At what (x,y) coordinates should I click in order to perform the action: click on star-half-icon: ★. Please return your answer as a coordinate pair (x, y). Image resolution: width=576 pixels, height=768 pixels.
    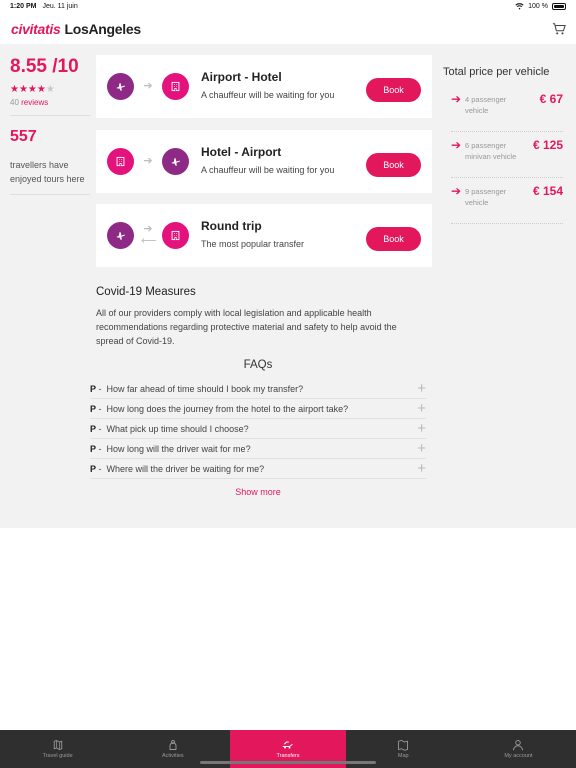
    Looking at the image, I should click on (50, 89).